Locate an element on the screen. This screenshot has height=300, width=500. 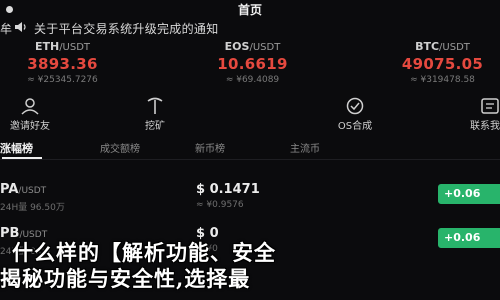
ticker-rmb: ≈ ¥25345.7276 is located at coordinates (62, 80).